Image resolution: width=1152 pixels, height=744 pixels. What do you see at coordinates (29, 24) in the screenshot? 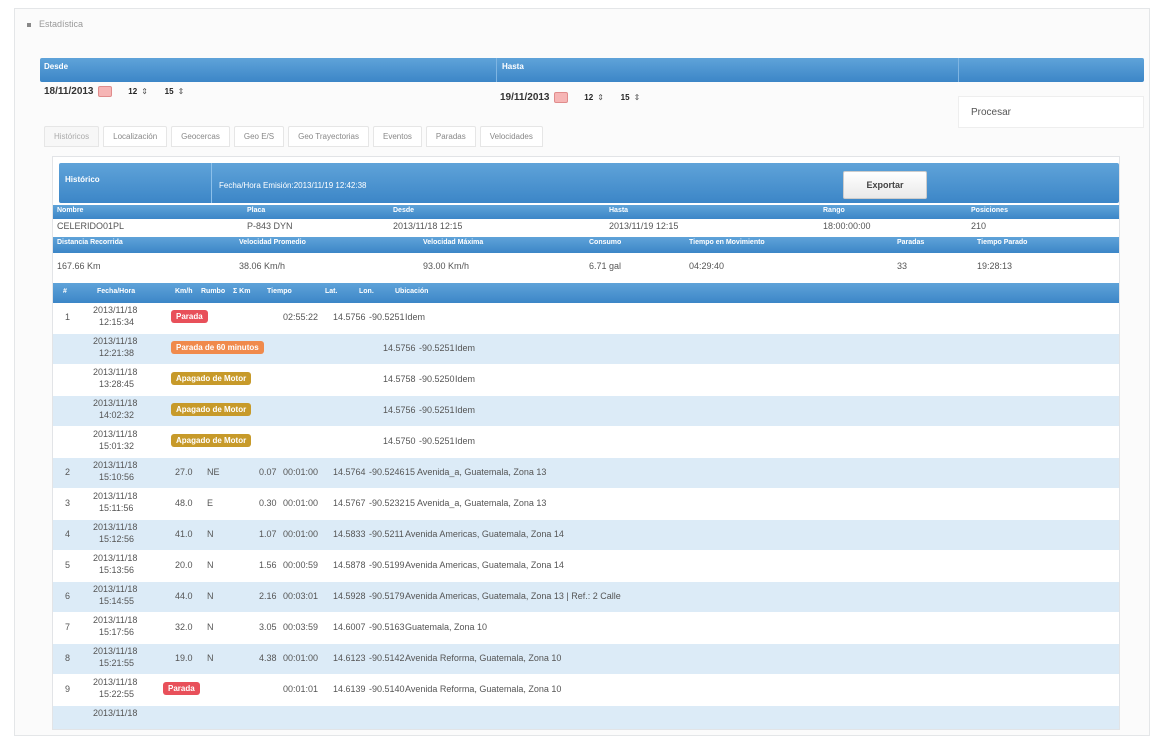
I see `collapse-icon` at bounding box center [29, 24].